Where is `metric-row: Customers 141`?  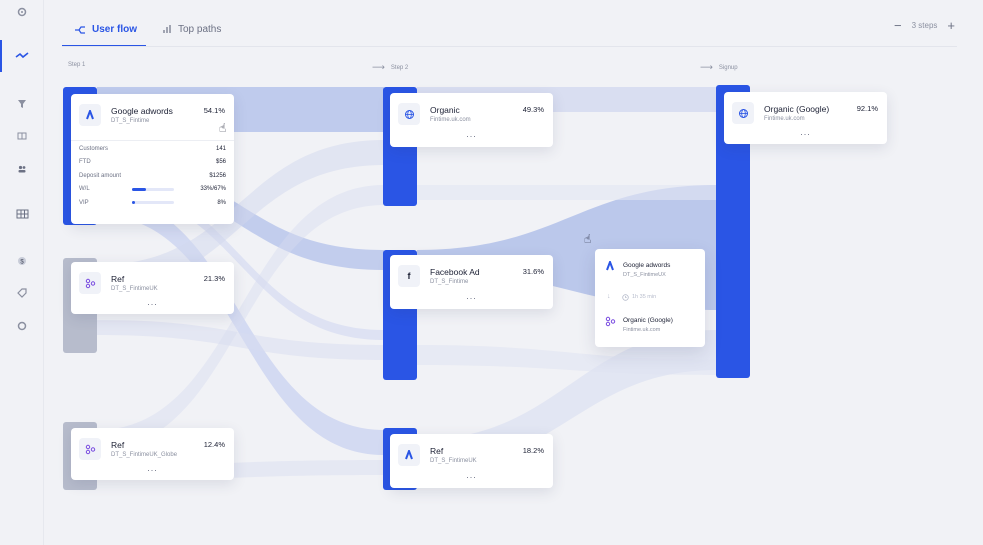 metric-row: Customers 141 is located at coordinates (152, 149).